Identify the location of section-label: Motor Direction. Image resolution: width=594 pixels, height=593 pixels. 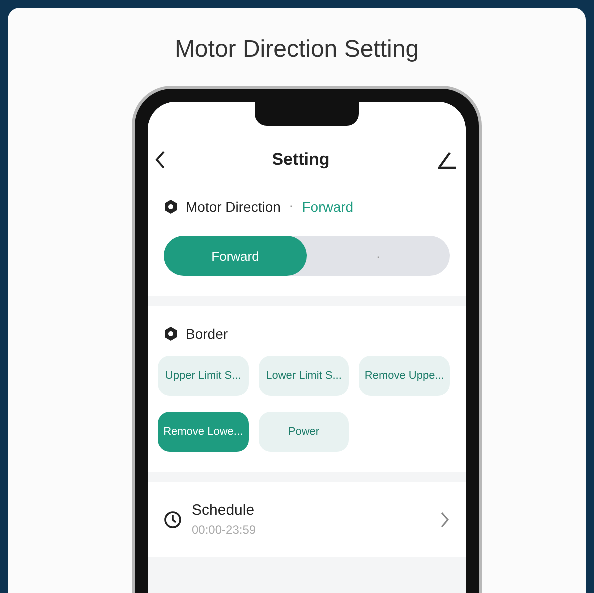
(233, 207).